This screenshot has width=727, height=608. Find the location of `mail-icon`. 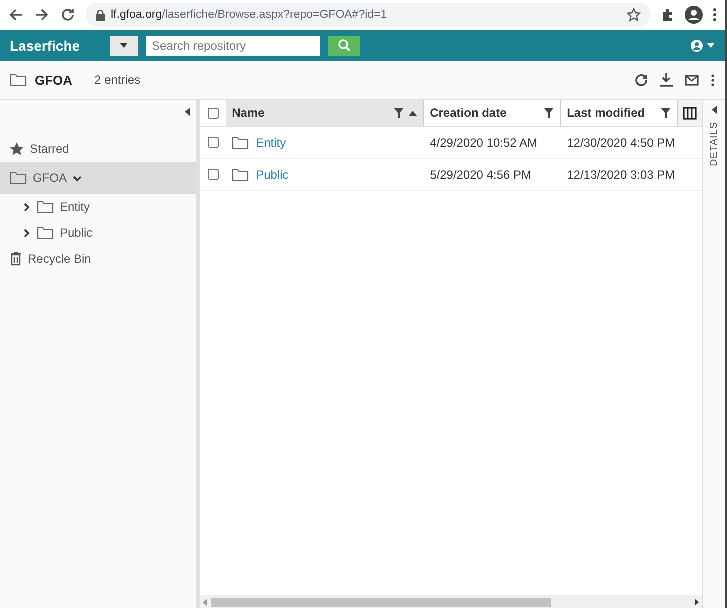

mail-icon is located at coordinates (692, 80).